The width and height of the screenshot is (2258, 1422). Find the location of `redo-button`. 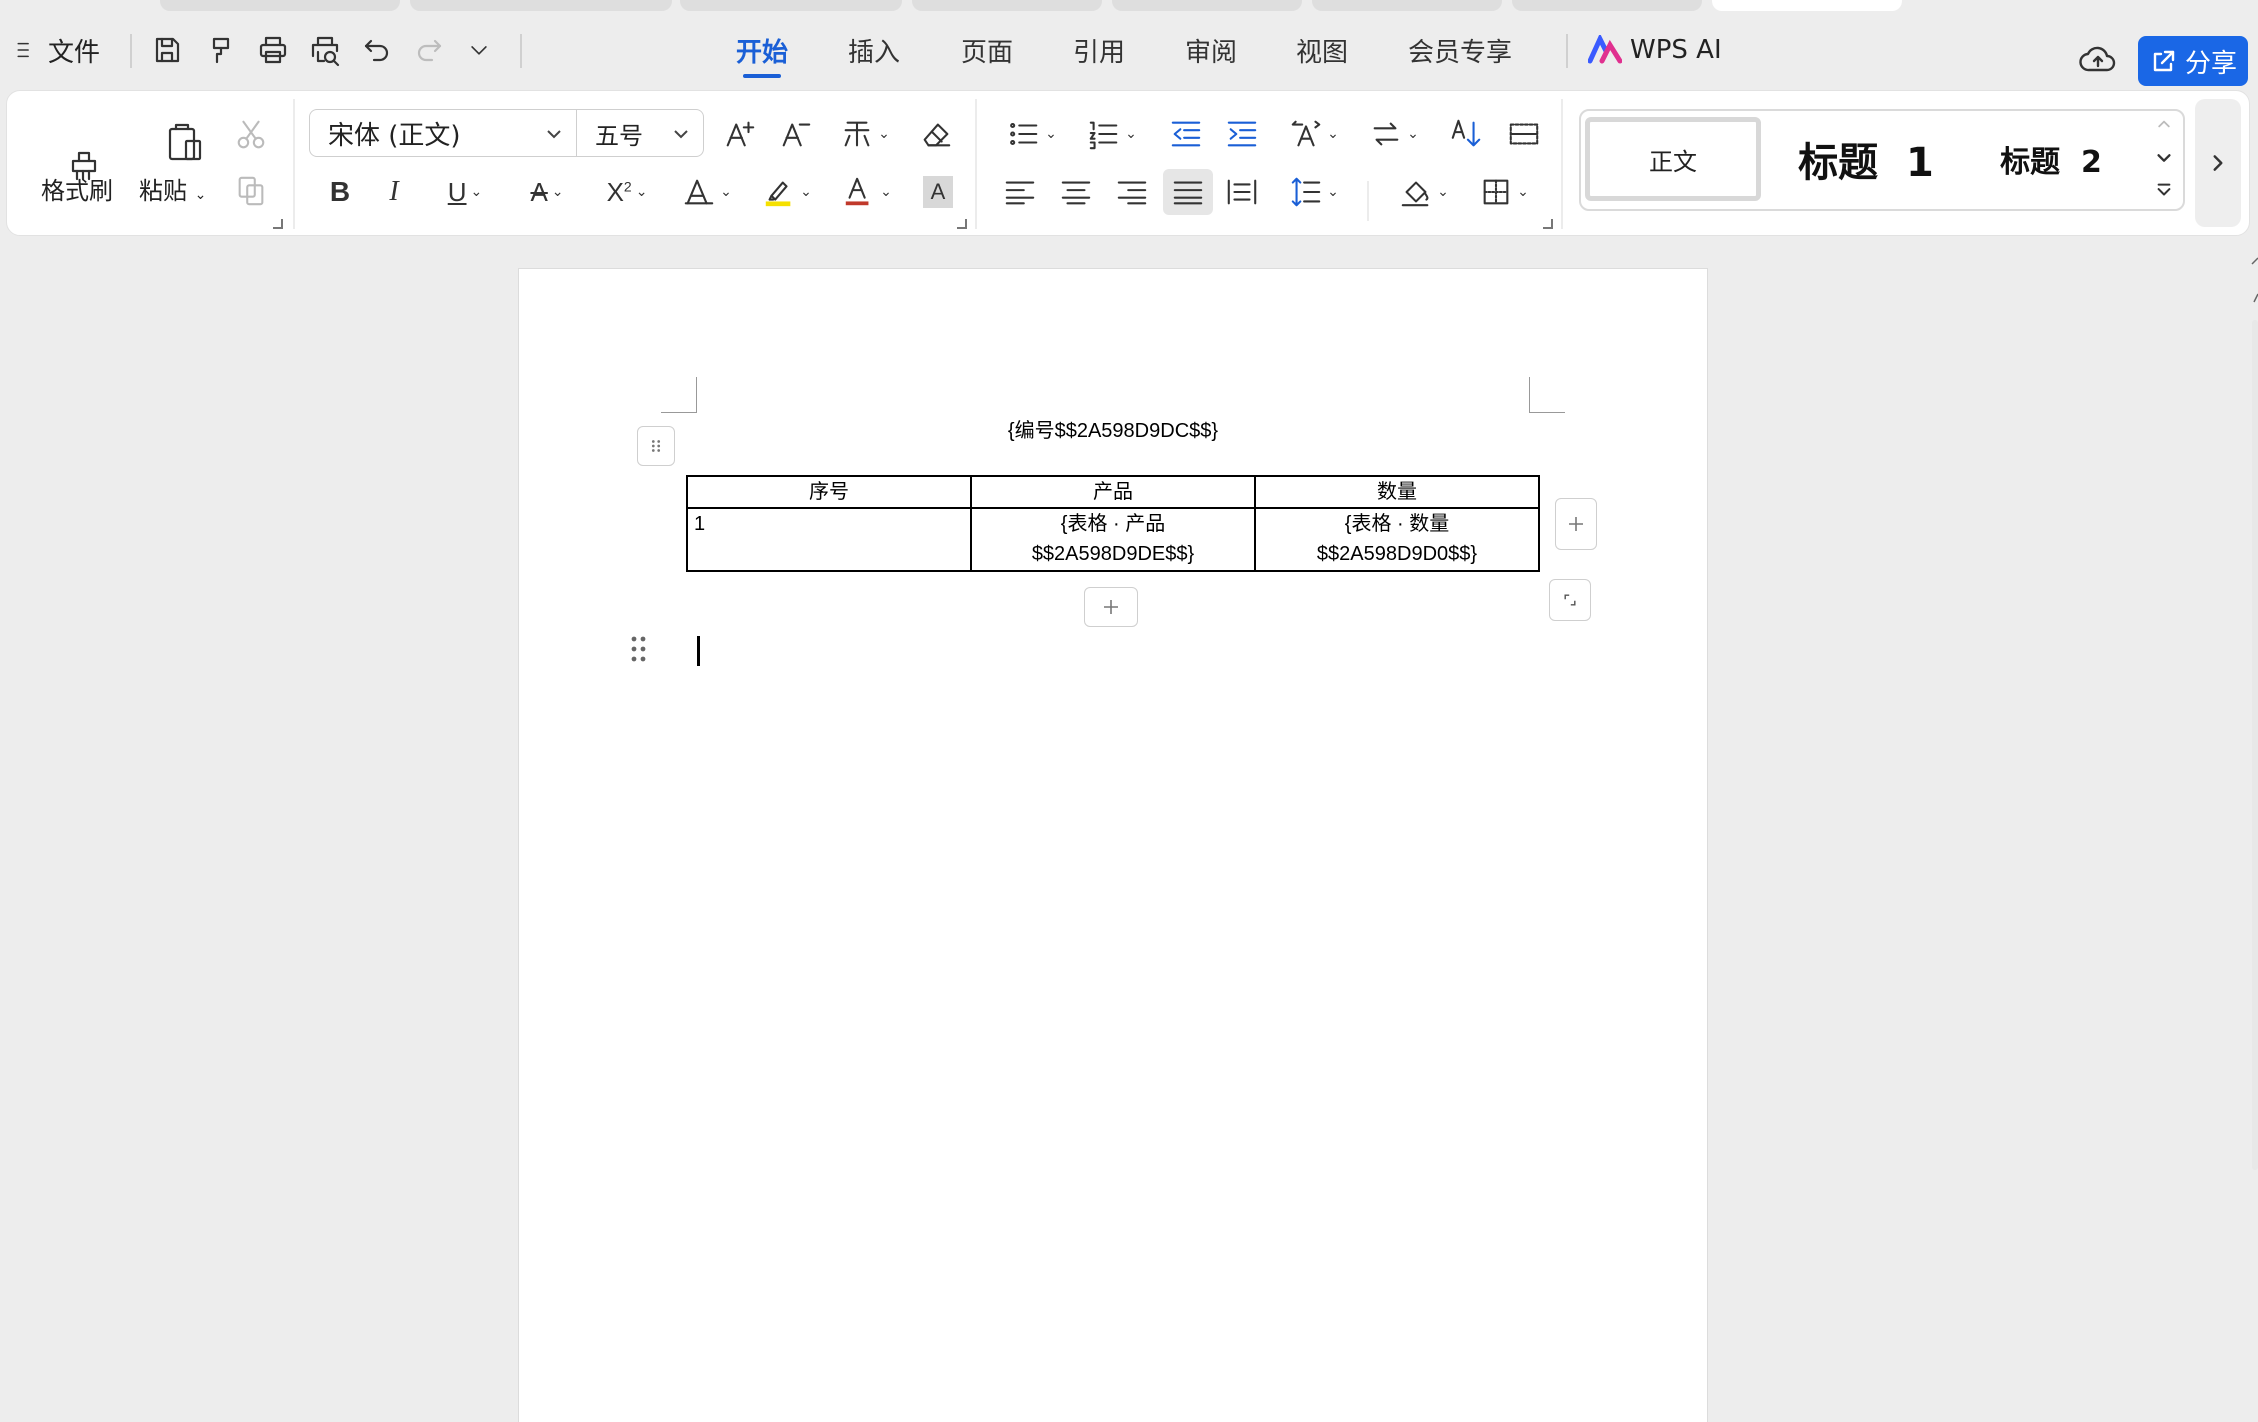

redo-button is located at coordinates (429, 50).